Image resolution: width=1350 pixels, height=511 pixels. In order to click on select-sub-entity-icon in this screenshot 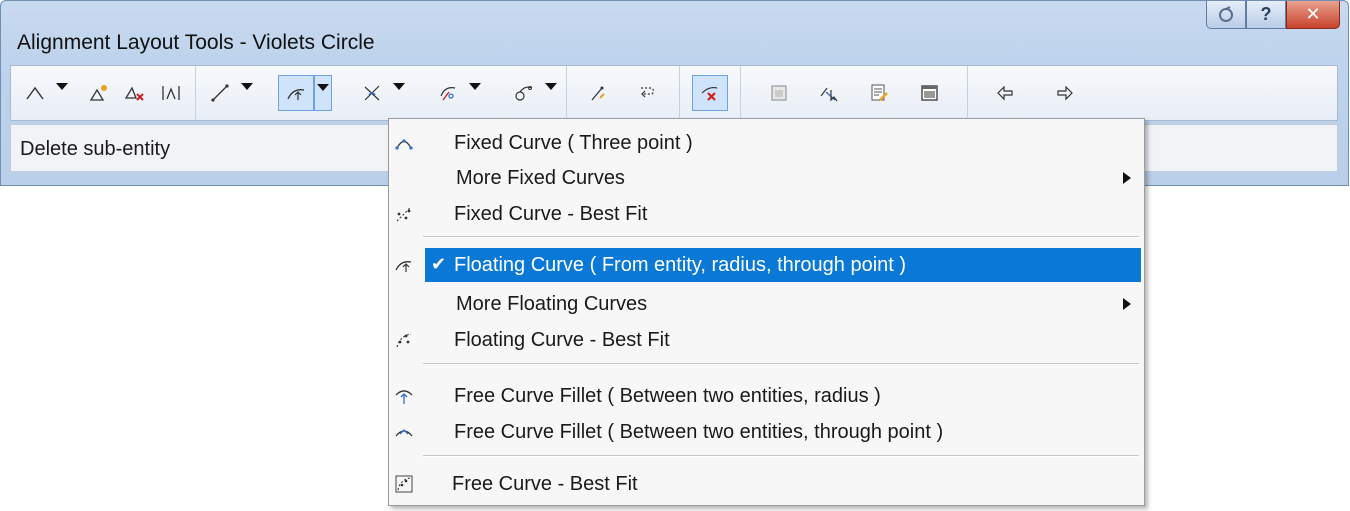, I will do `click(779, 93)`.